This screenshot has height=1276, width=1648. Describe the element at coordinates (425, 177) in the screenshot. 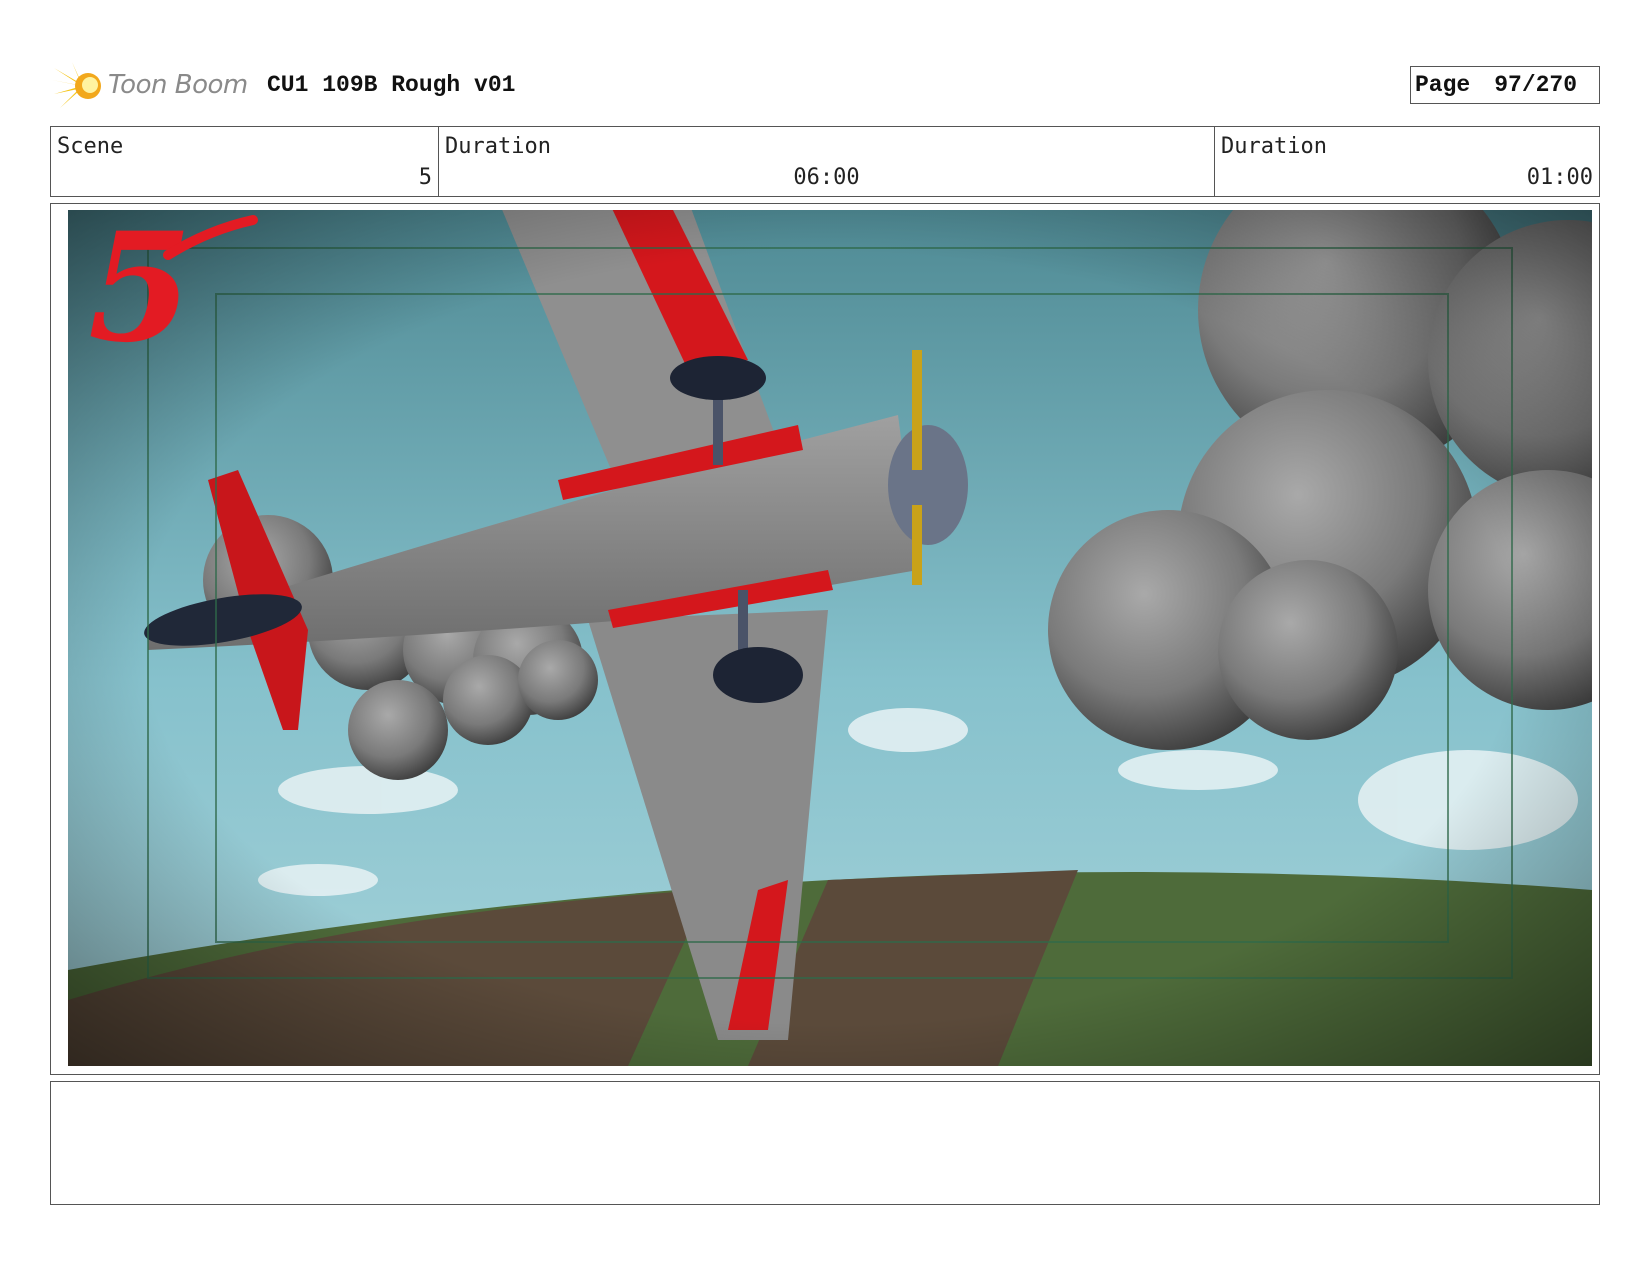

I see `scene-value: 5` at that location.